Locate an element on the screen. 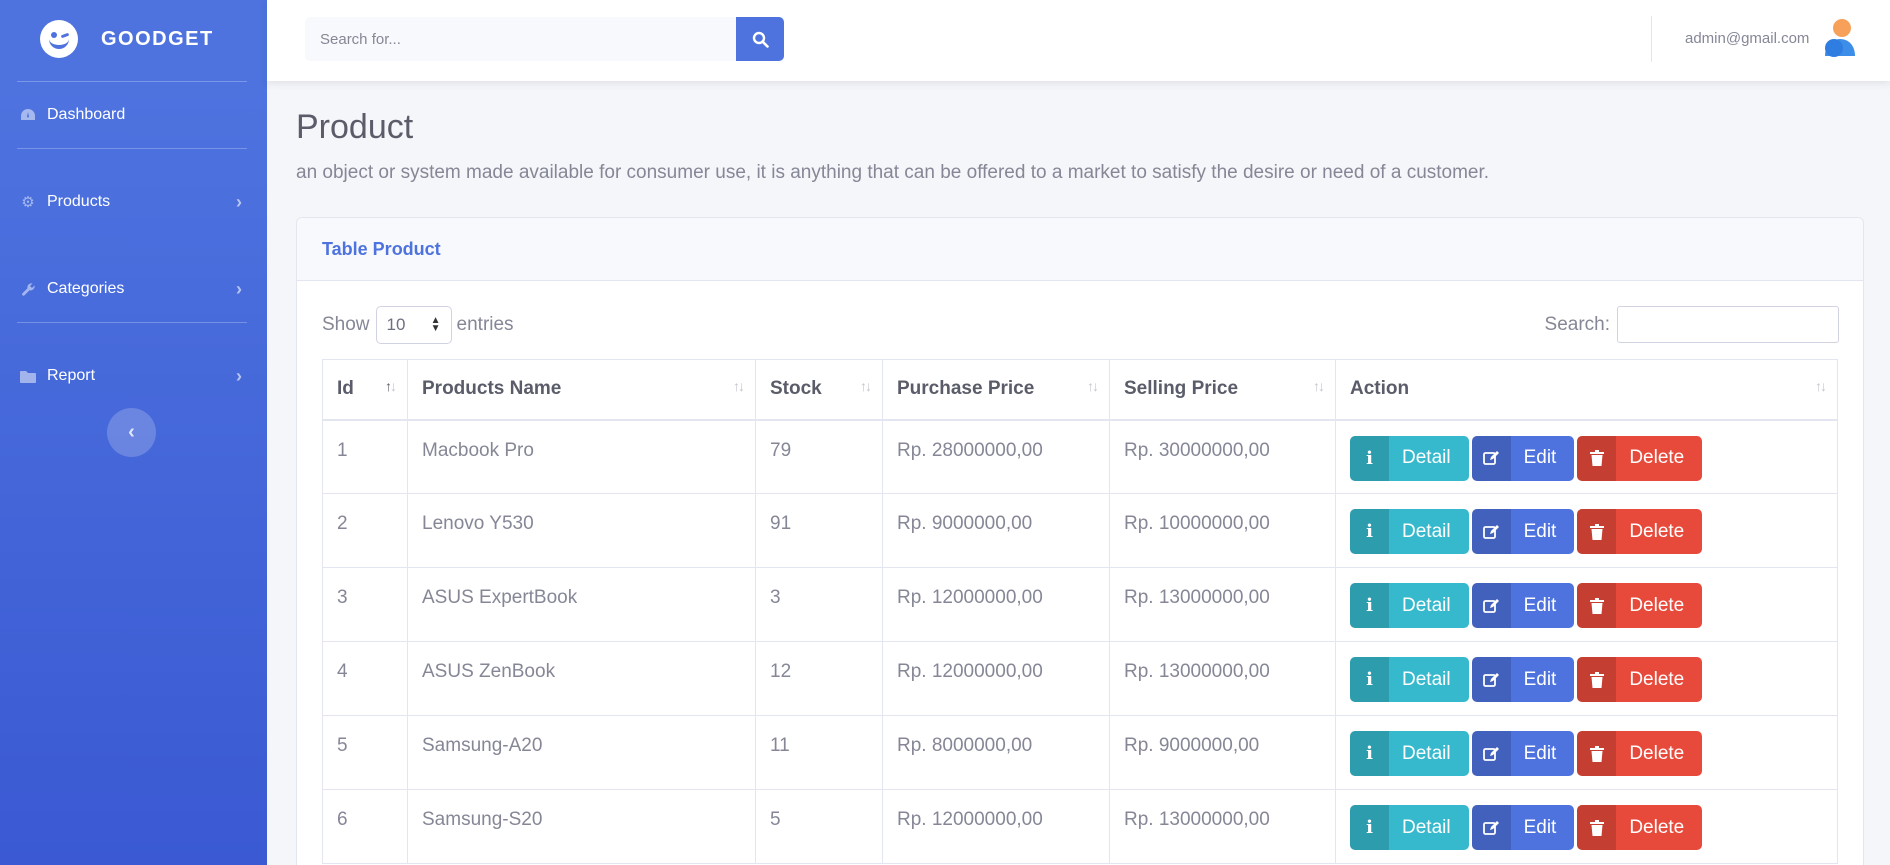 This screenshot has width=1890, height=865. chevron-left-icon: ‹ is located at coordinates (131, 432).